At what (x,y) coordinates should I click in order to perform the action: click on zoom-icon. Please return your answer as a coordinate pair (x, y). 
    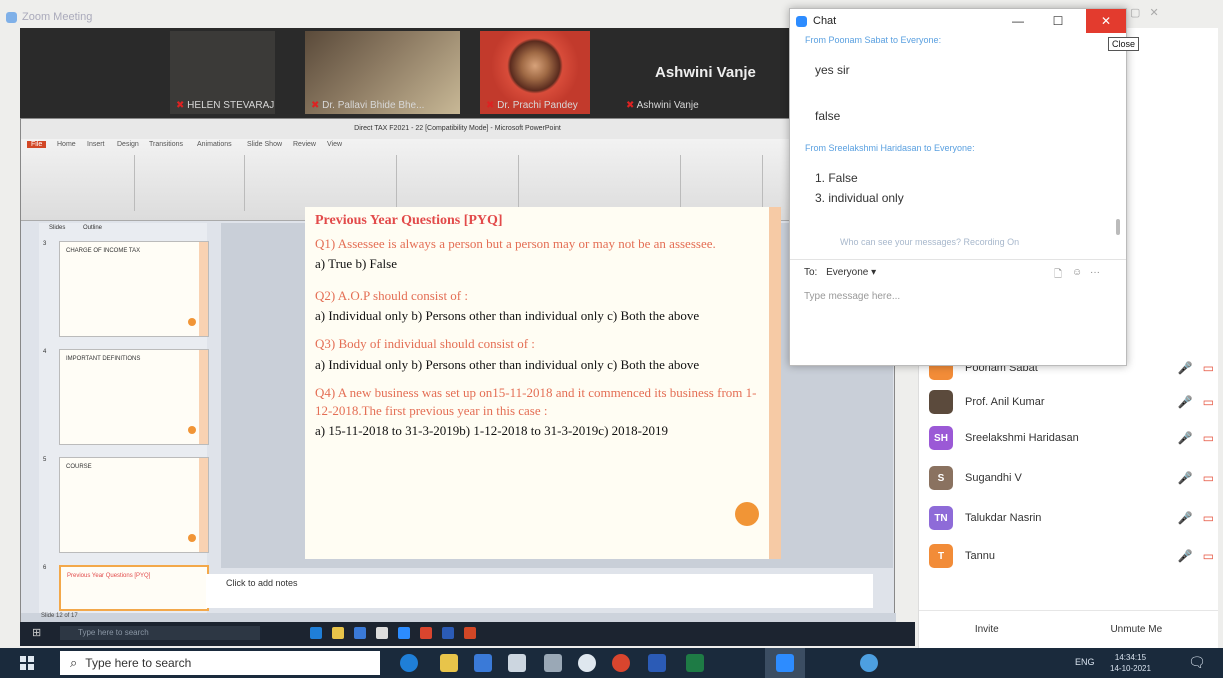
    Looking at the image, I should click on (11, 17).